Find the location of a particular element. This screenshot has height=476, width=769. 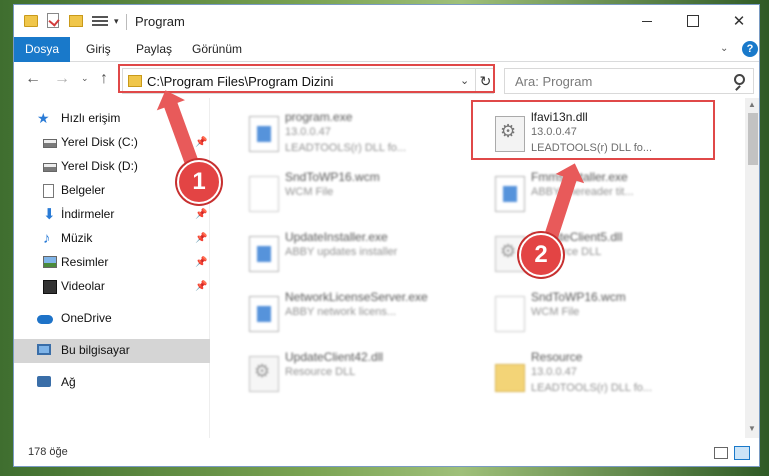

network-icon is located at coordinates (44, 381).